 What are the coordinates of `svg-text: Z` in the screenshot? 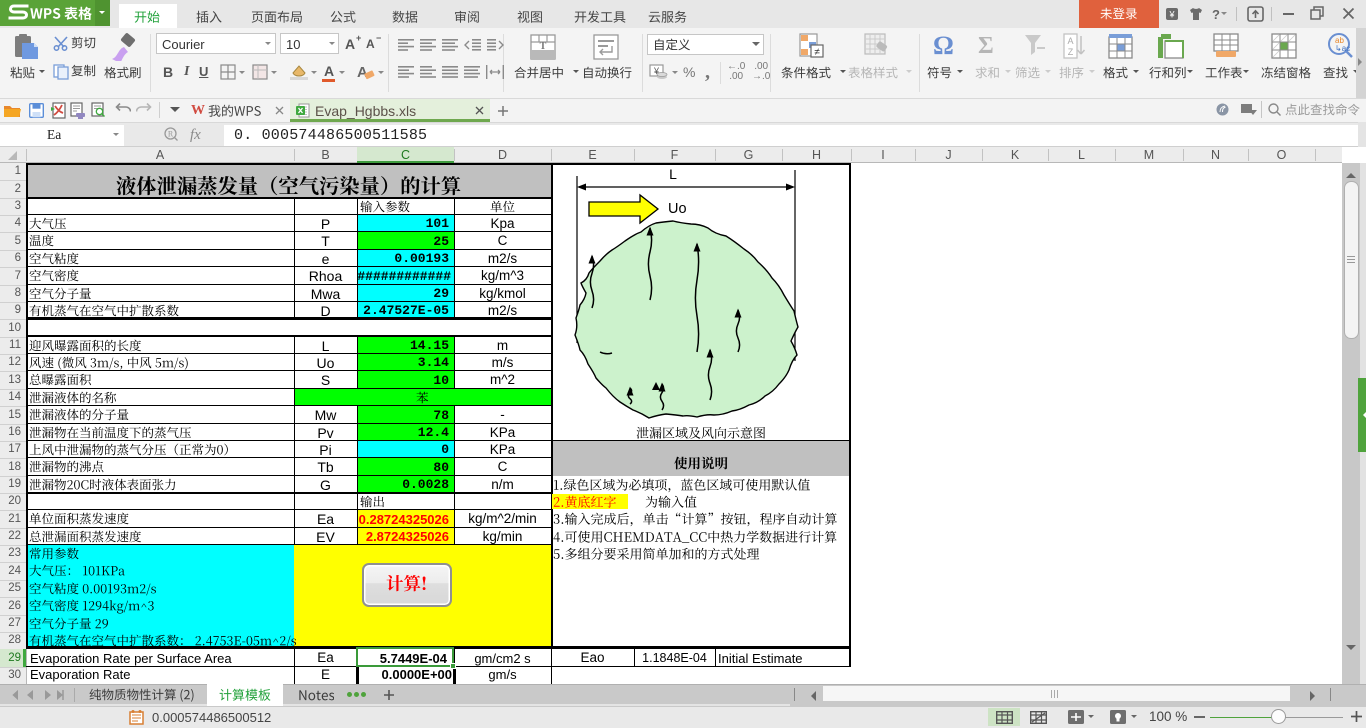 It's located at (1071, 52).